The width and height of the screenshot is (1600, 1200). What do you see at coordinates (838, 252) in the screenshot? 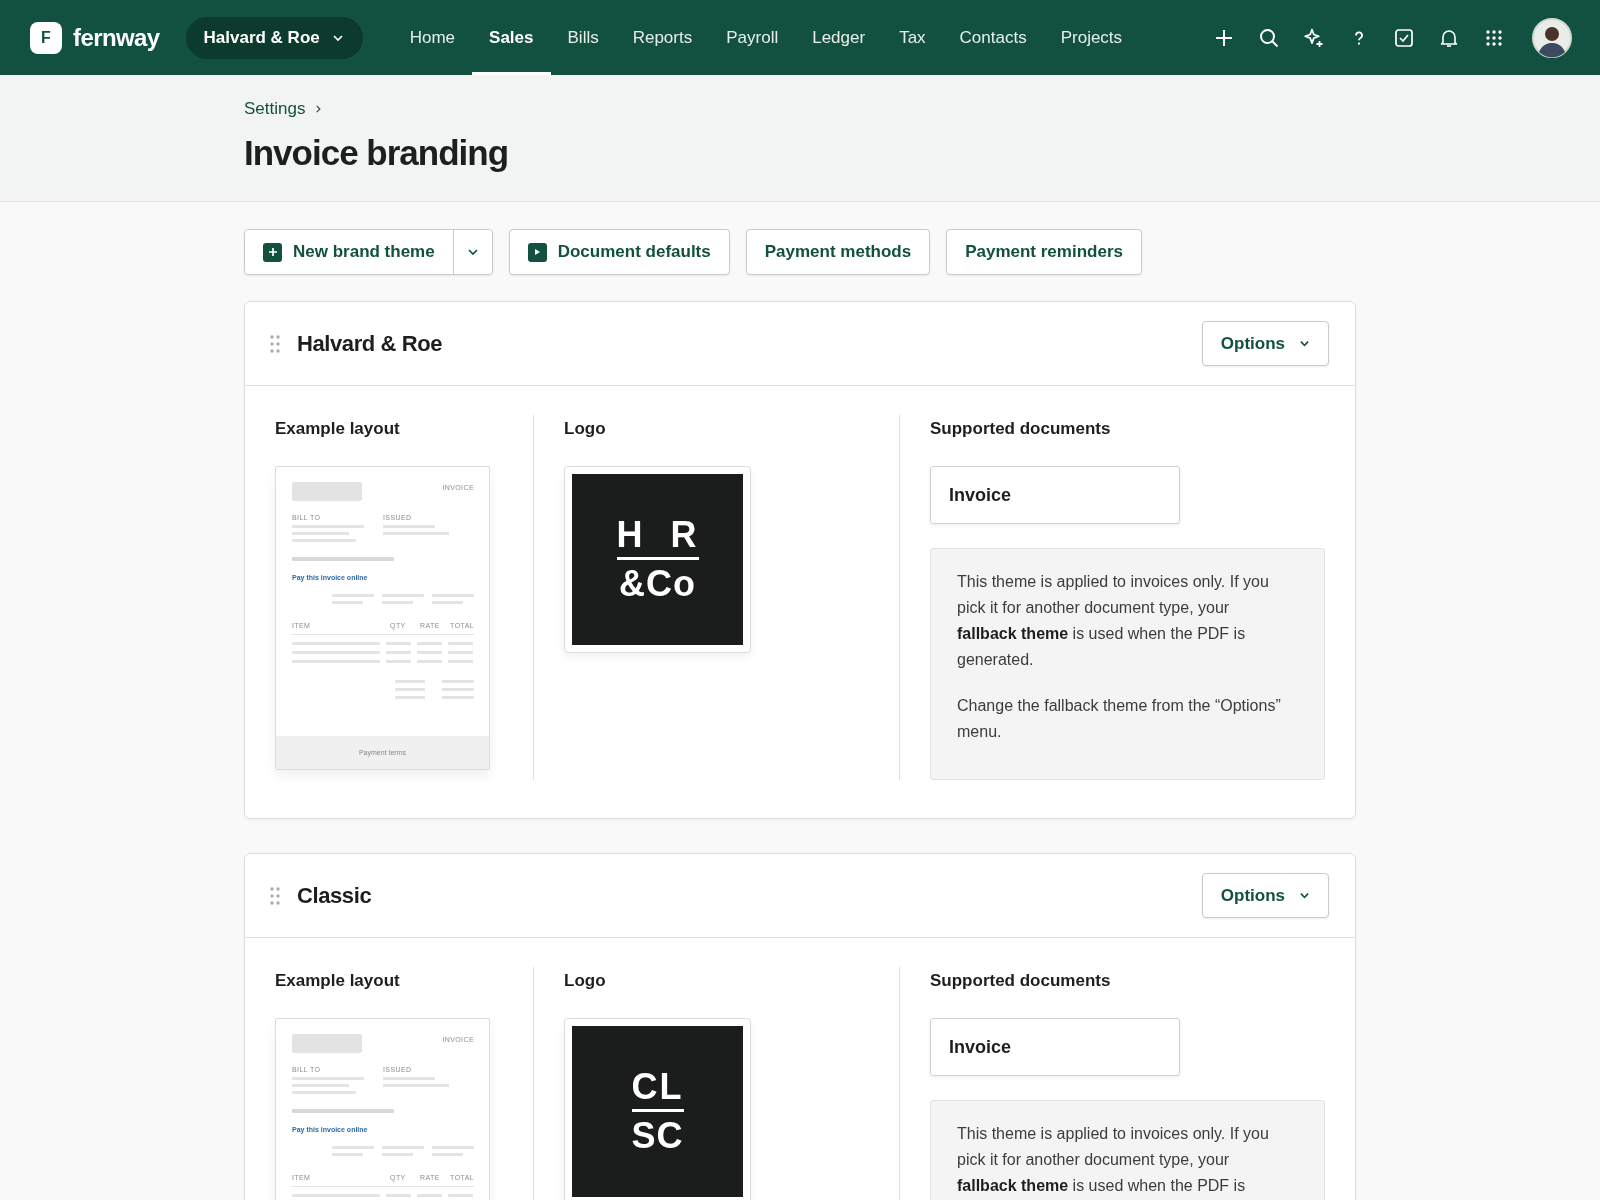
I see `action-button: Payment methods` at bounding box center [838, 252].